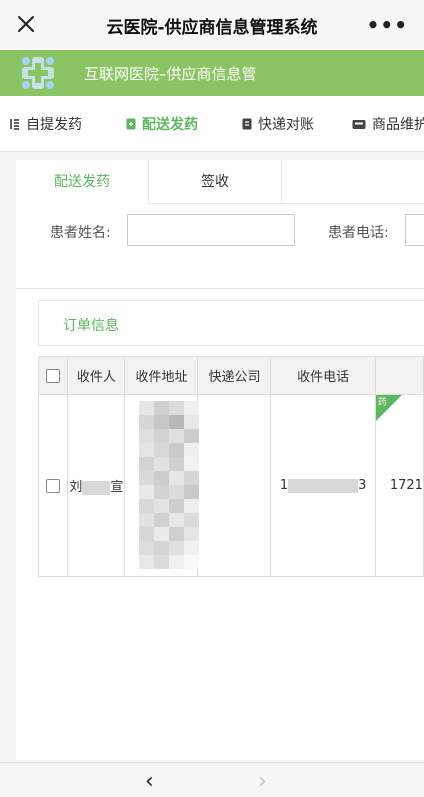 The height and width of the screenshot is (797, 424). I want to click on patient-phone-label: 患者电话:, so click(358, 233).